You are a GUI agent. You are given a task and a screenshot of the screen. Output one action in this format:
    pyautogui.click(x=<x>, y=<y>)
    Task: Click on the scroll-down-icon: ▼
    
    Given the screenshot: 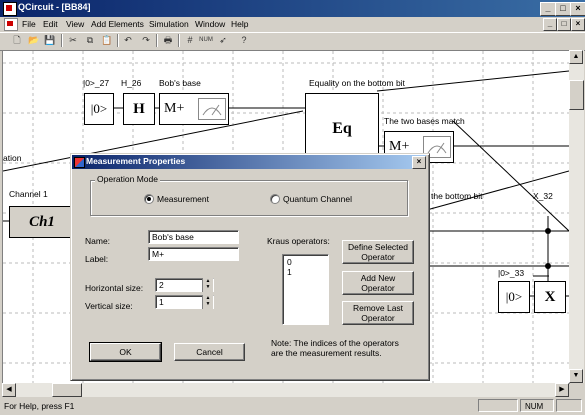 What is the action you would take?
    pyautogui.click(x=576, y=376)
    